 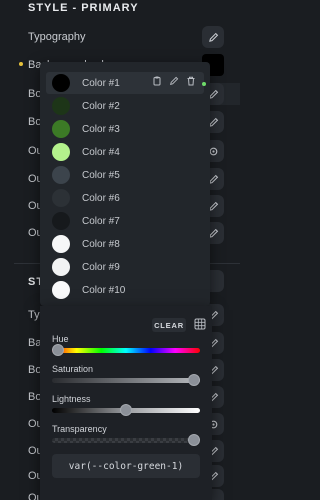 I want to click on color-name: Color #1, so click(x=101, y=83).